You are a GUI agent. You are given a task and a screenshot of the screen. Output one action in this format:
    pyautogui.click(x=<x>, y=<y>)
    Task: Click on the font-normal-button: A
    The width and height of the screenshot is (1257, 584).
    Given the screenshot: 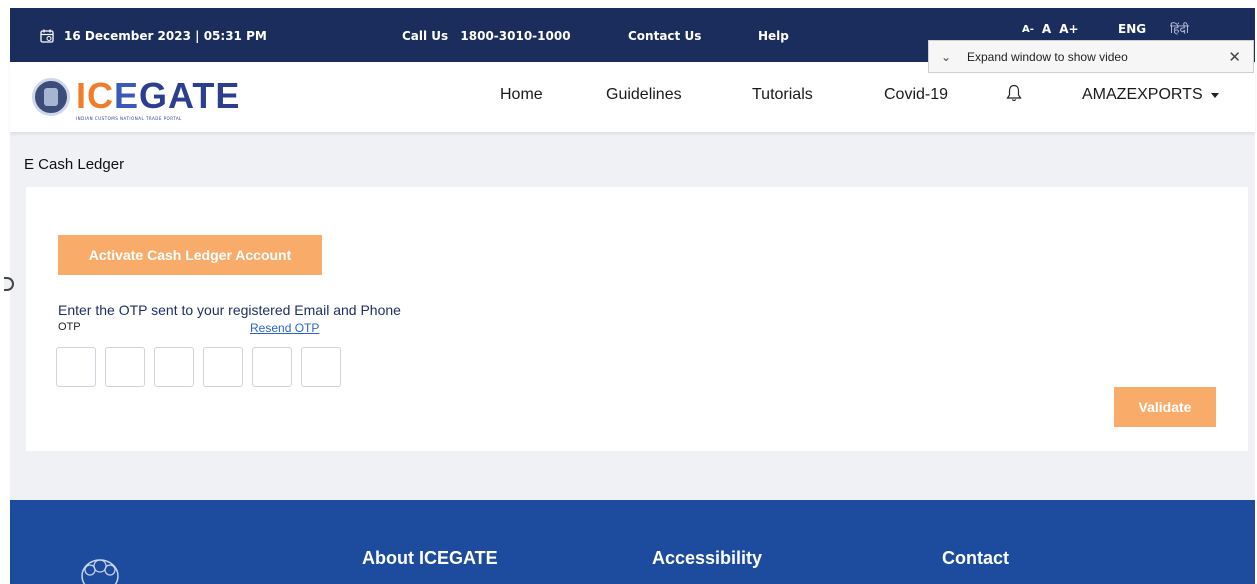 What is the action you would take?
    pyautogui.click(x=1046, y=29)
    